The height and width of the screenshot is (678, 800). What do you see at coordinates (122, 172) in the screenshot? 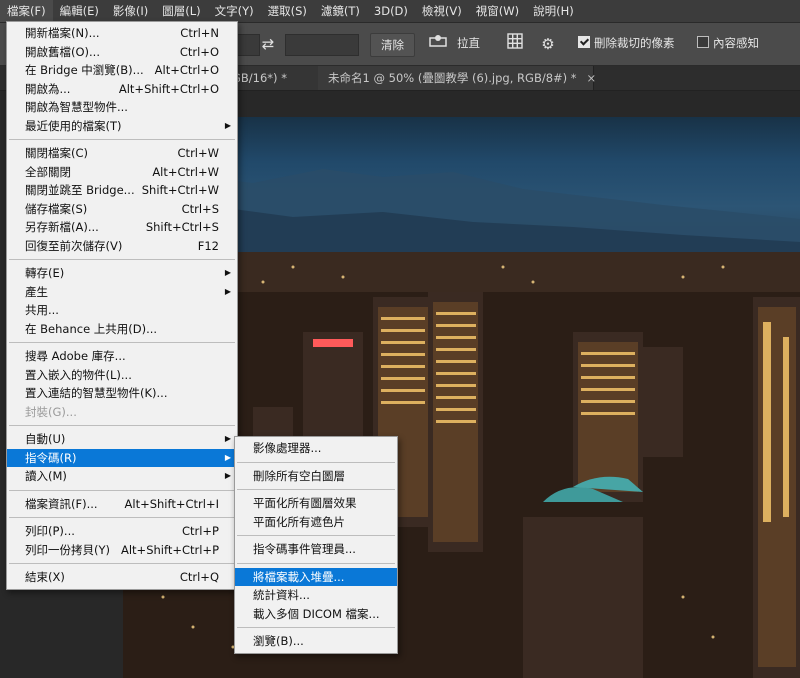
I see `file-menu-item: 全部關閉 Alt+Ctrl+W` at bounding box center [122, 172].